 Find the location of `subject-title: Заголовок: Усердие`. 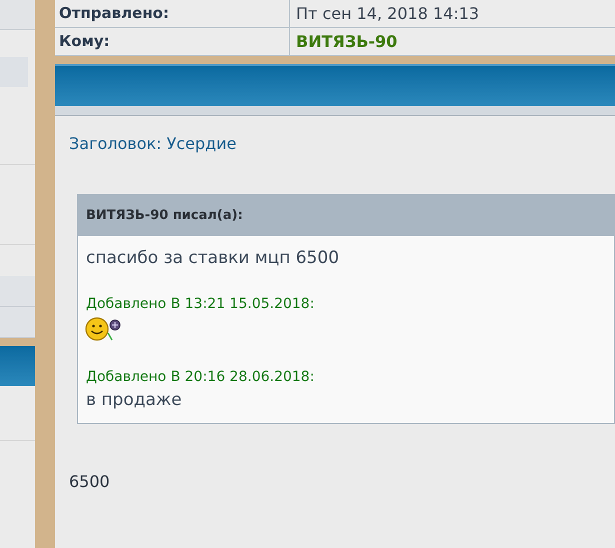

subject-title: Заголовок: Усердие is located at coordinates (153, 144).